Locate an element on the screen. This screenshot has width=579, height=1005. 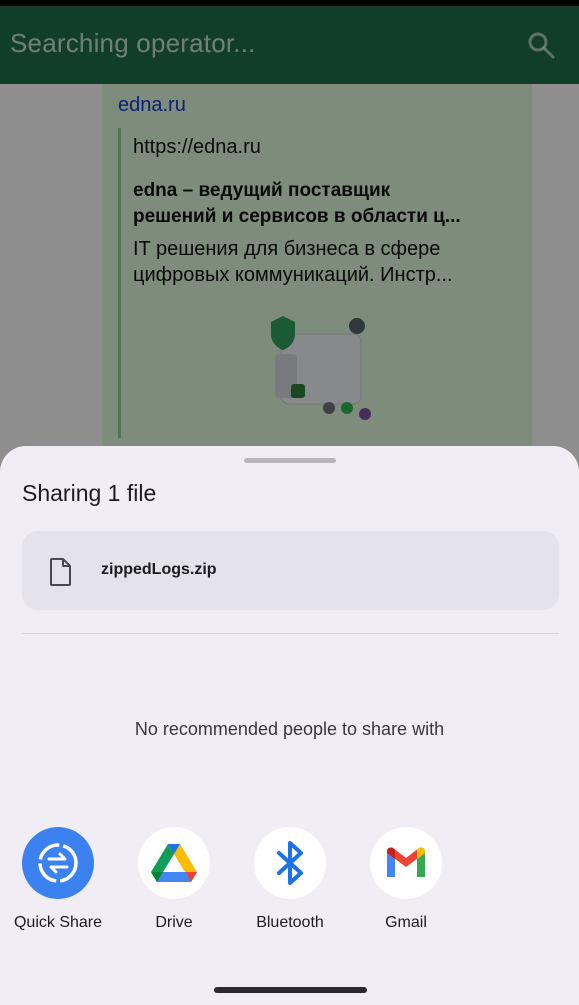
shared-file-card: zippedLogs.zip is located at coordinates (290, 570).